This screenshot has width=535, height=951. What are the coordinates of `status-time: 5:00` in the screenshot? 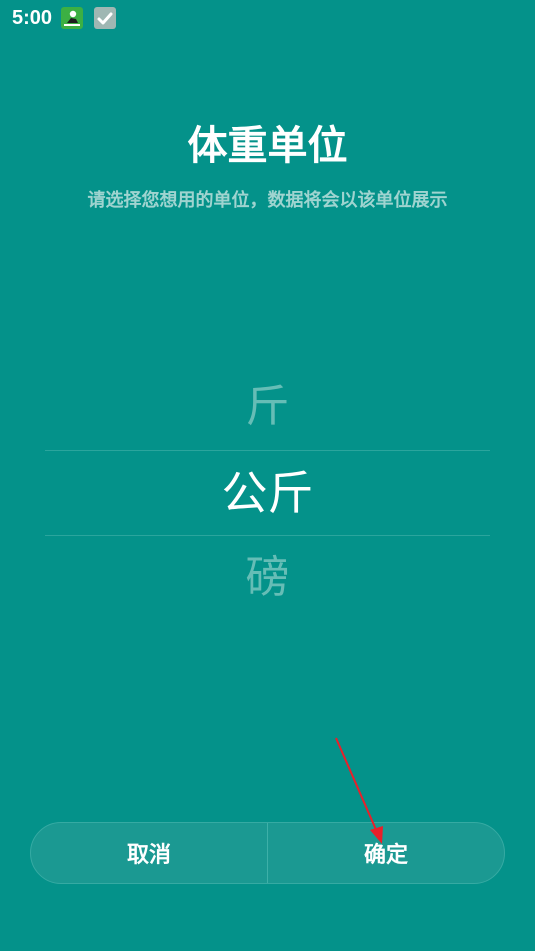 It's located at (32, 18).